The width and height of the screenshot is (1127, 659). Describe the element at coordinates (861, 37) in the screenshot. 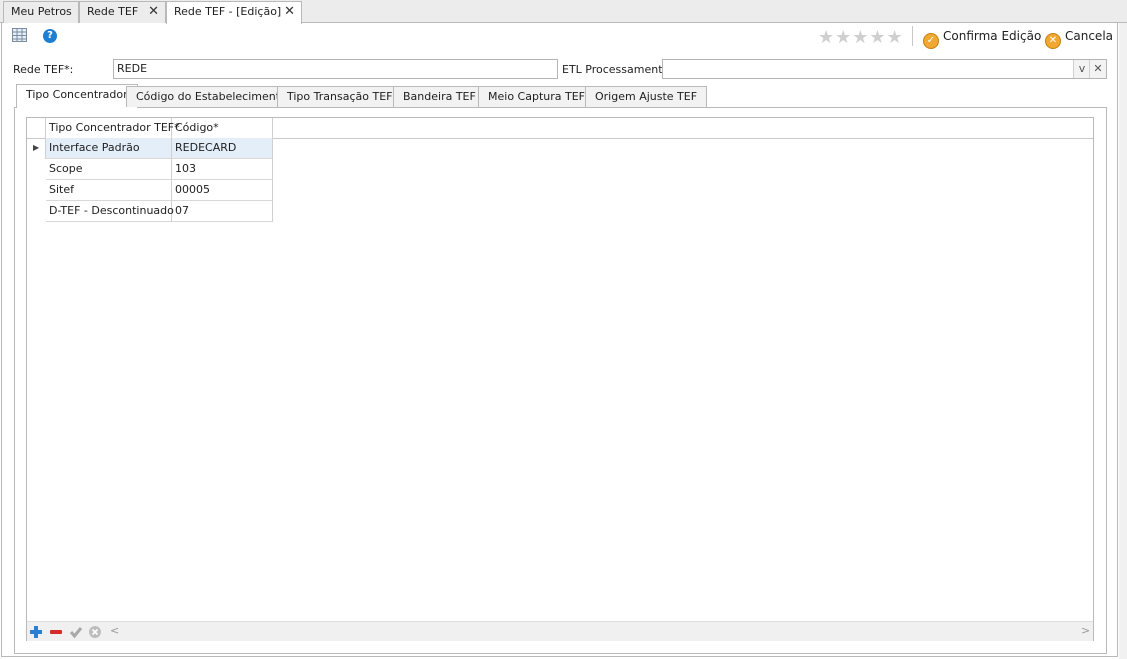

I see `rating-stars: ★★★★★` at that location.